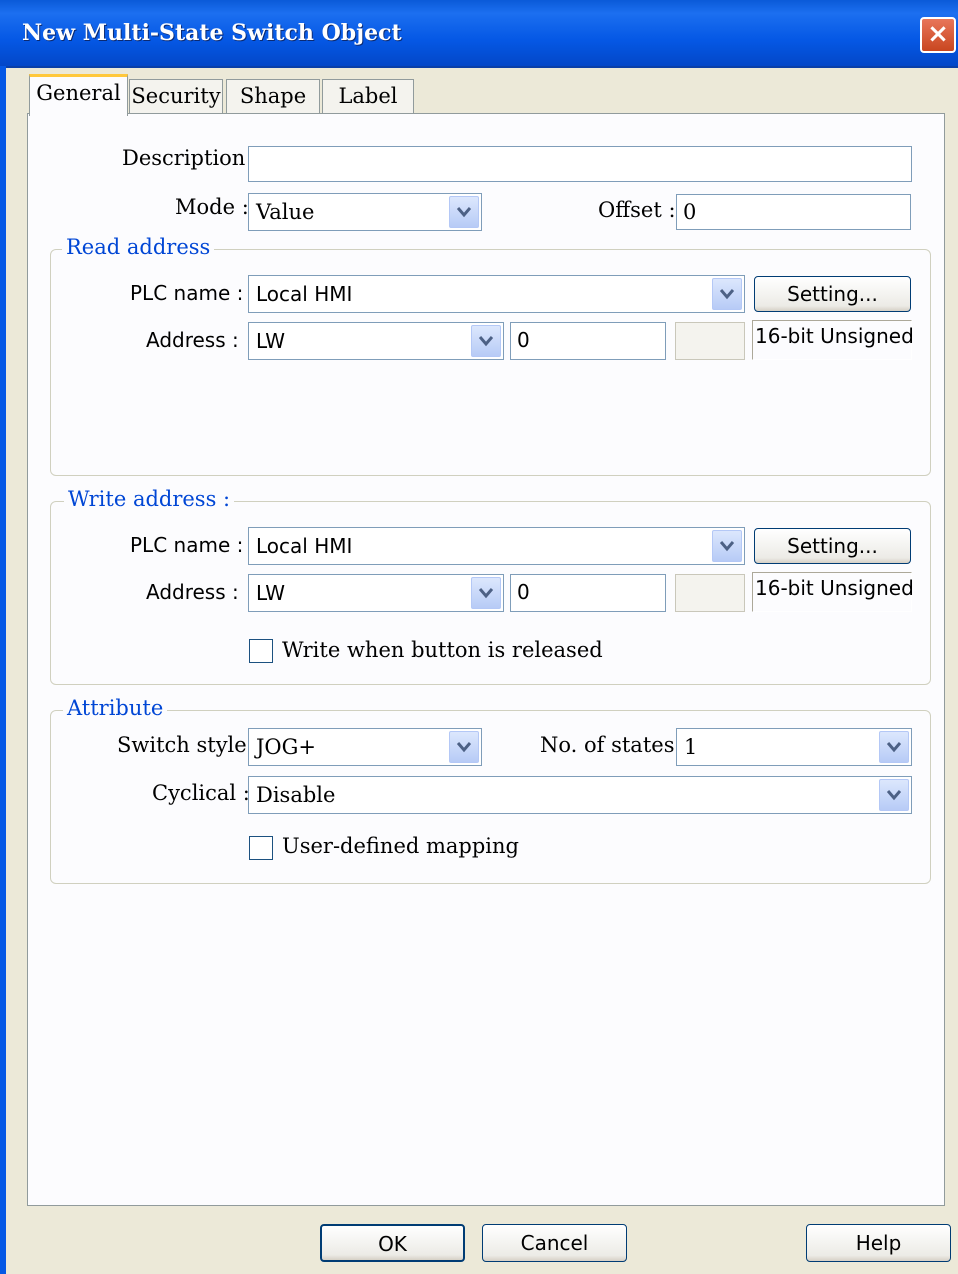 The width and height of the screenshot is (958, 1274). I want to click on ok-button: OK, so click(392, 1243).